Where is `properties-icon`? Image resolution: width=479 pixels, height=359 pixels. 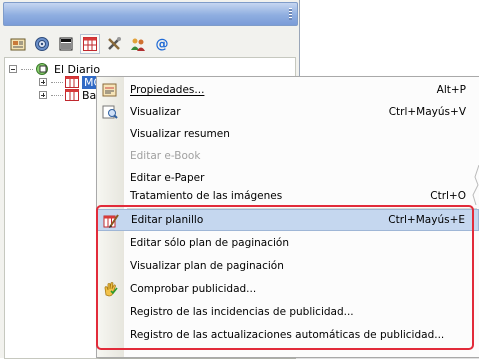 properties-icon is located at coordinates (110, 90).